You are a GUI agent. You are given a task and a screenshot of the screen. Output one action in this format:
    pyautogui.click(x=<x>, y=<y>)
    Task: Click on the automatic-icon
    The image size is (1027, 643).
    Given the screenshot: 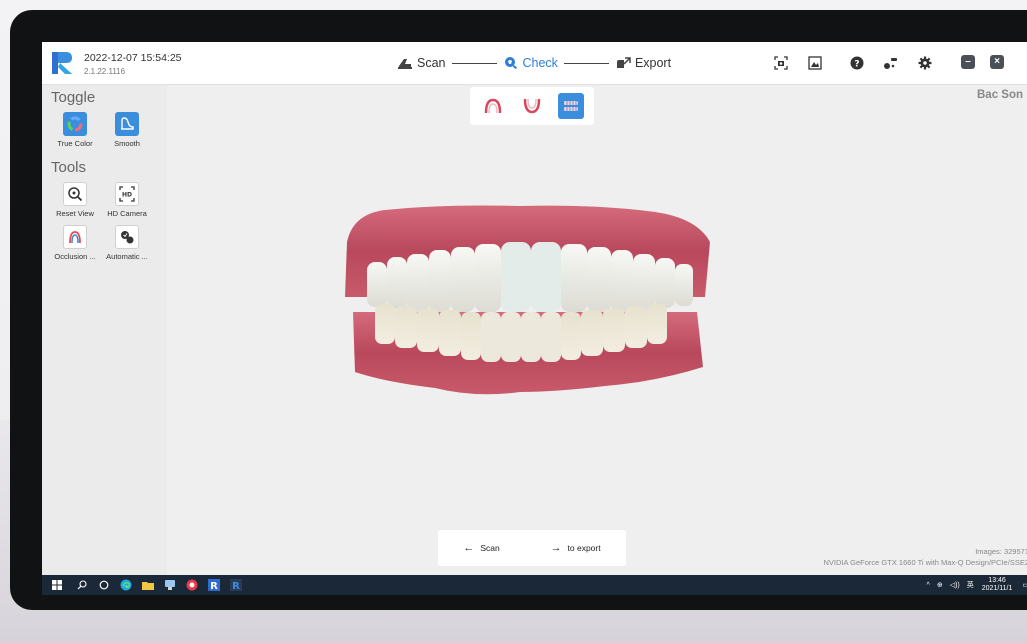 What is the action you would take?
    pyautogui.click(x=127, y=237)
    